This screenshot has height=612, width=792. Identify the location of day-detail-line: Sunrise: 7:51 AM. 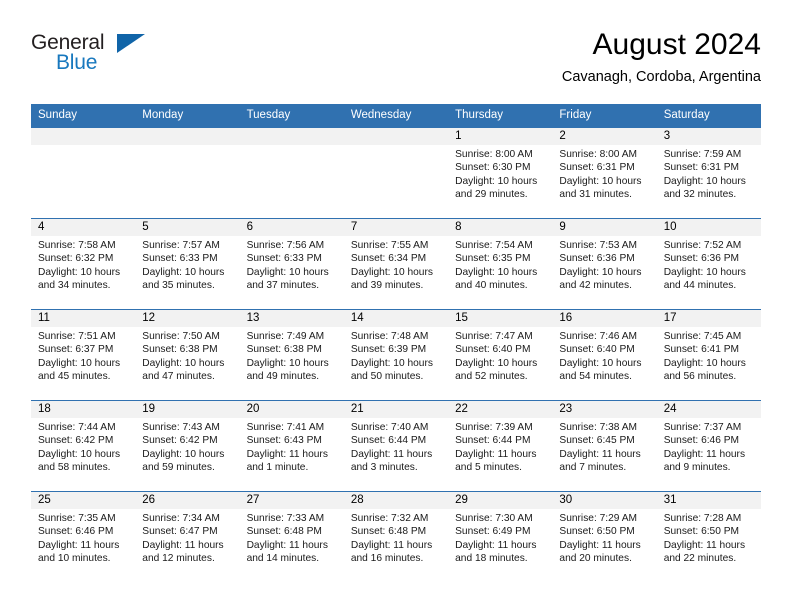
(77, 336).